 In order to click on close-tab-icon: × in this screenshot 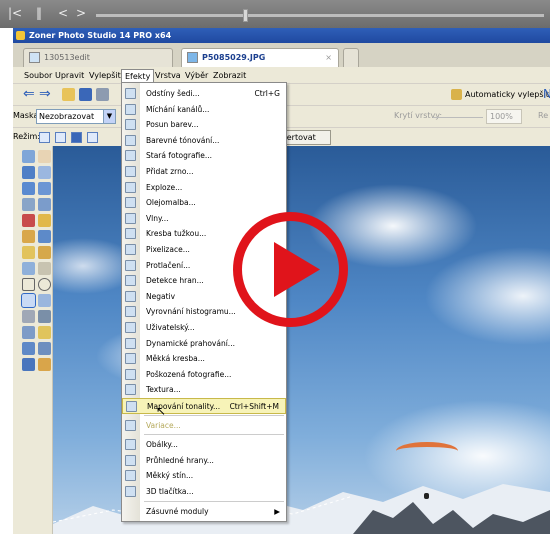, I will do `click(328, 57)`.